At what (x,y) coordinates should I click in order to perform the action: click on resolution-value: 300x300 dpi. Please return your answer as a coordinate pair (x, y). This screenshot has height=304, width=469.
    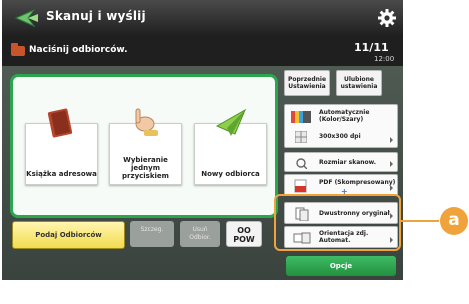
    Looking at the image, I should click on (340, 136).